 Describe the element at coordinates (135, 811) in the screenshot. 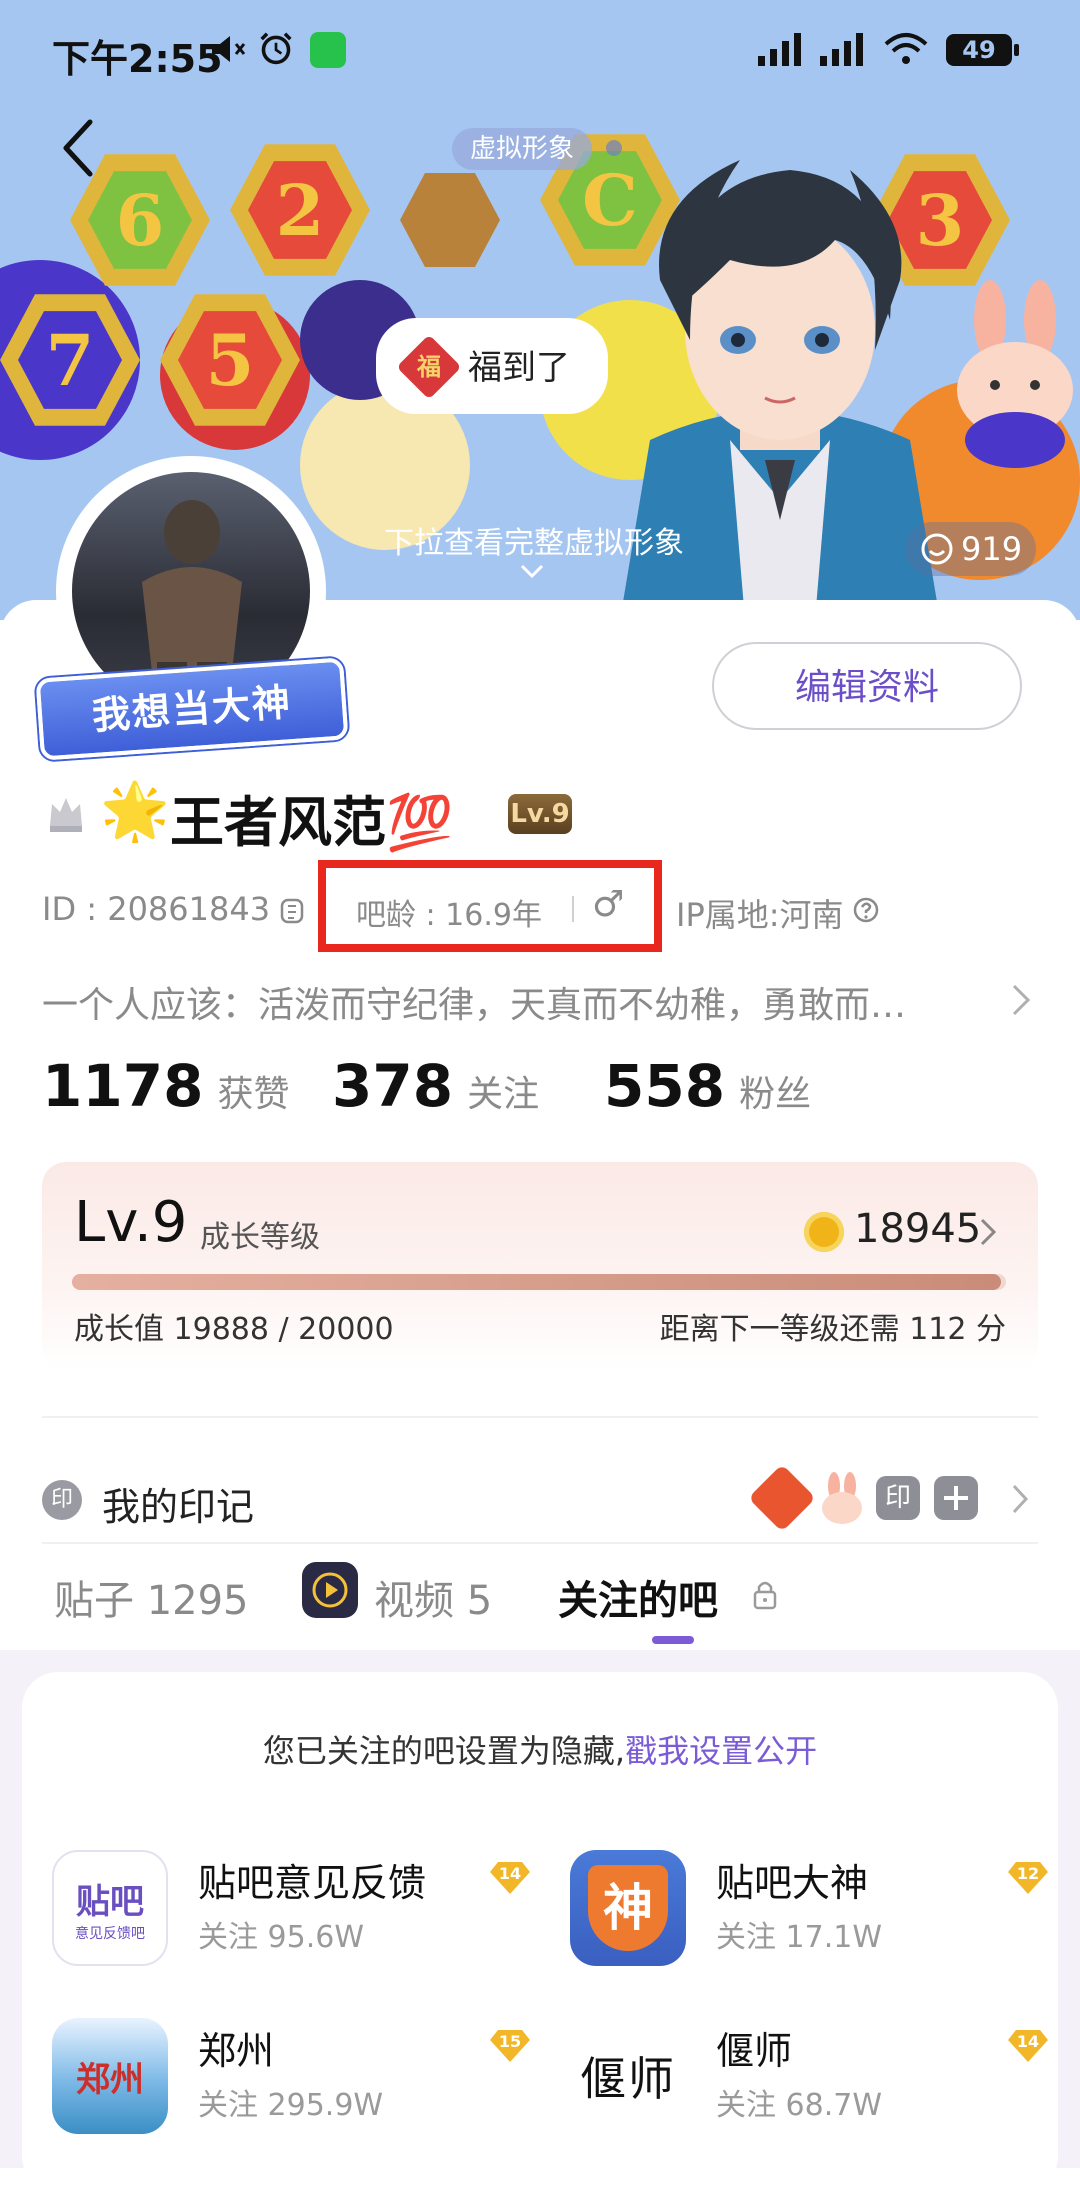

I see `star-emoji: 🌟` at that location.